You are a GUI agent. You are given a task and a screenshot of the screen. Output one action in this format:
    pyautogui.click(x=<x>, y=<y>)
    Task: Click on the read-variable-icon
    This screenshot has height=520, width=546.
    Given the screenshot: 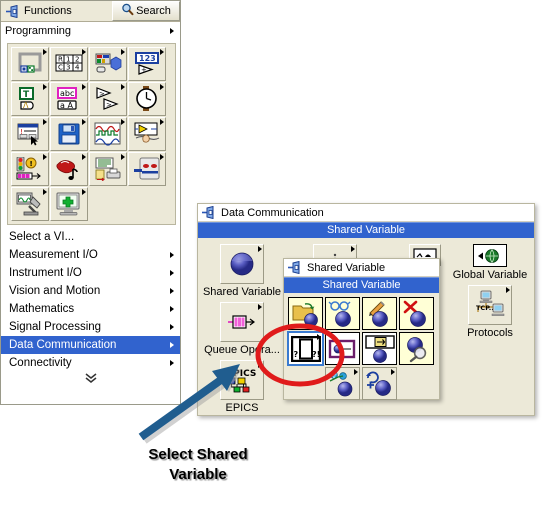 What is the action you would take?
    pyautogui.click(x=339, y=313)
    